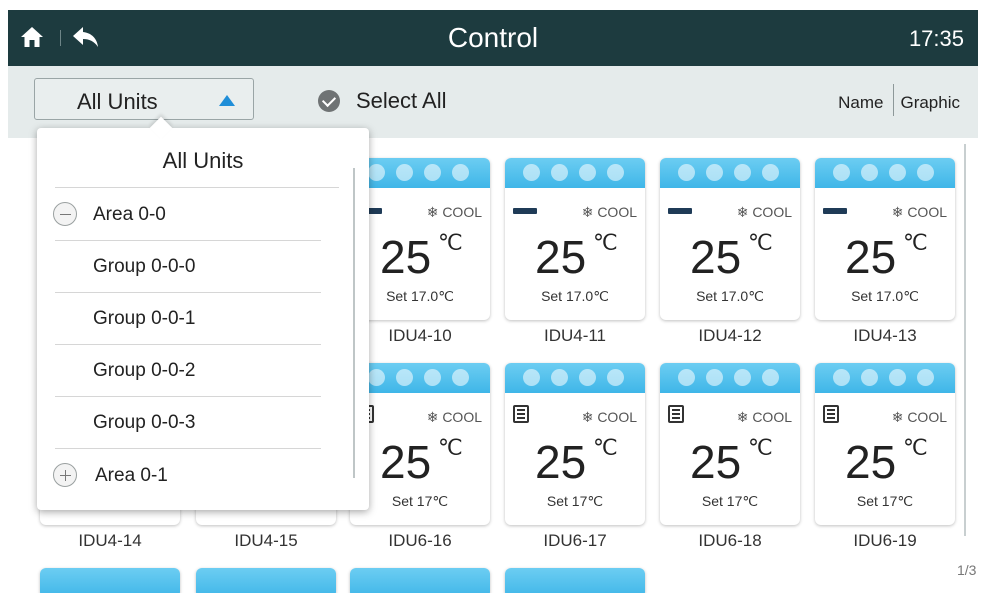  I want to click on unit-name: IDU4-14, so click(110, 540).